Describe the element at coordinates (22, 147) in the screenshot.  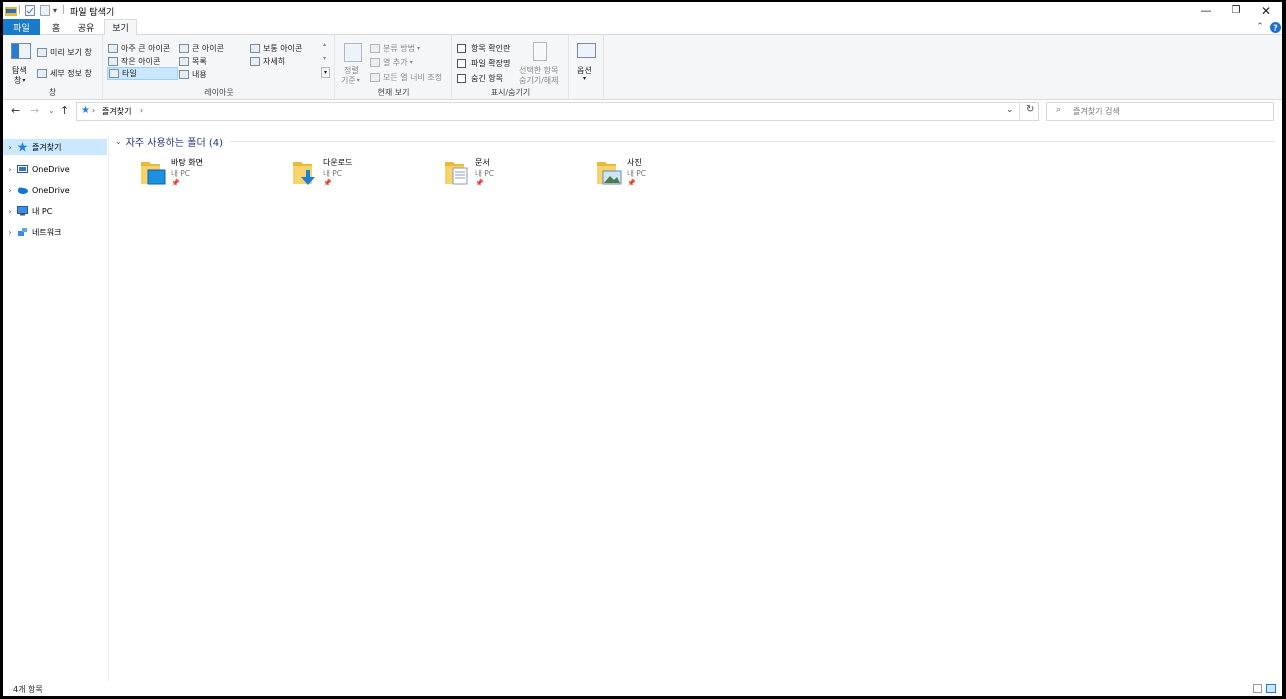
I see `star-icon` at that location.